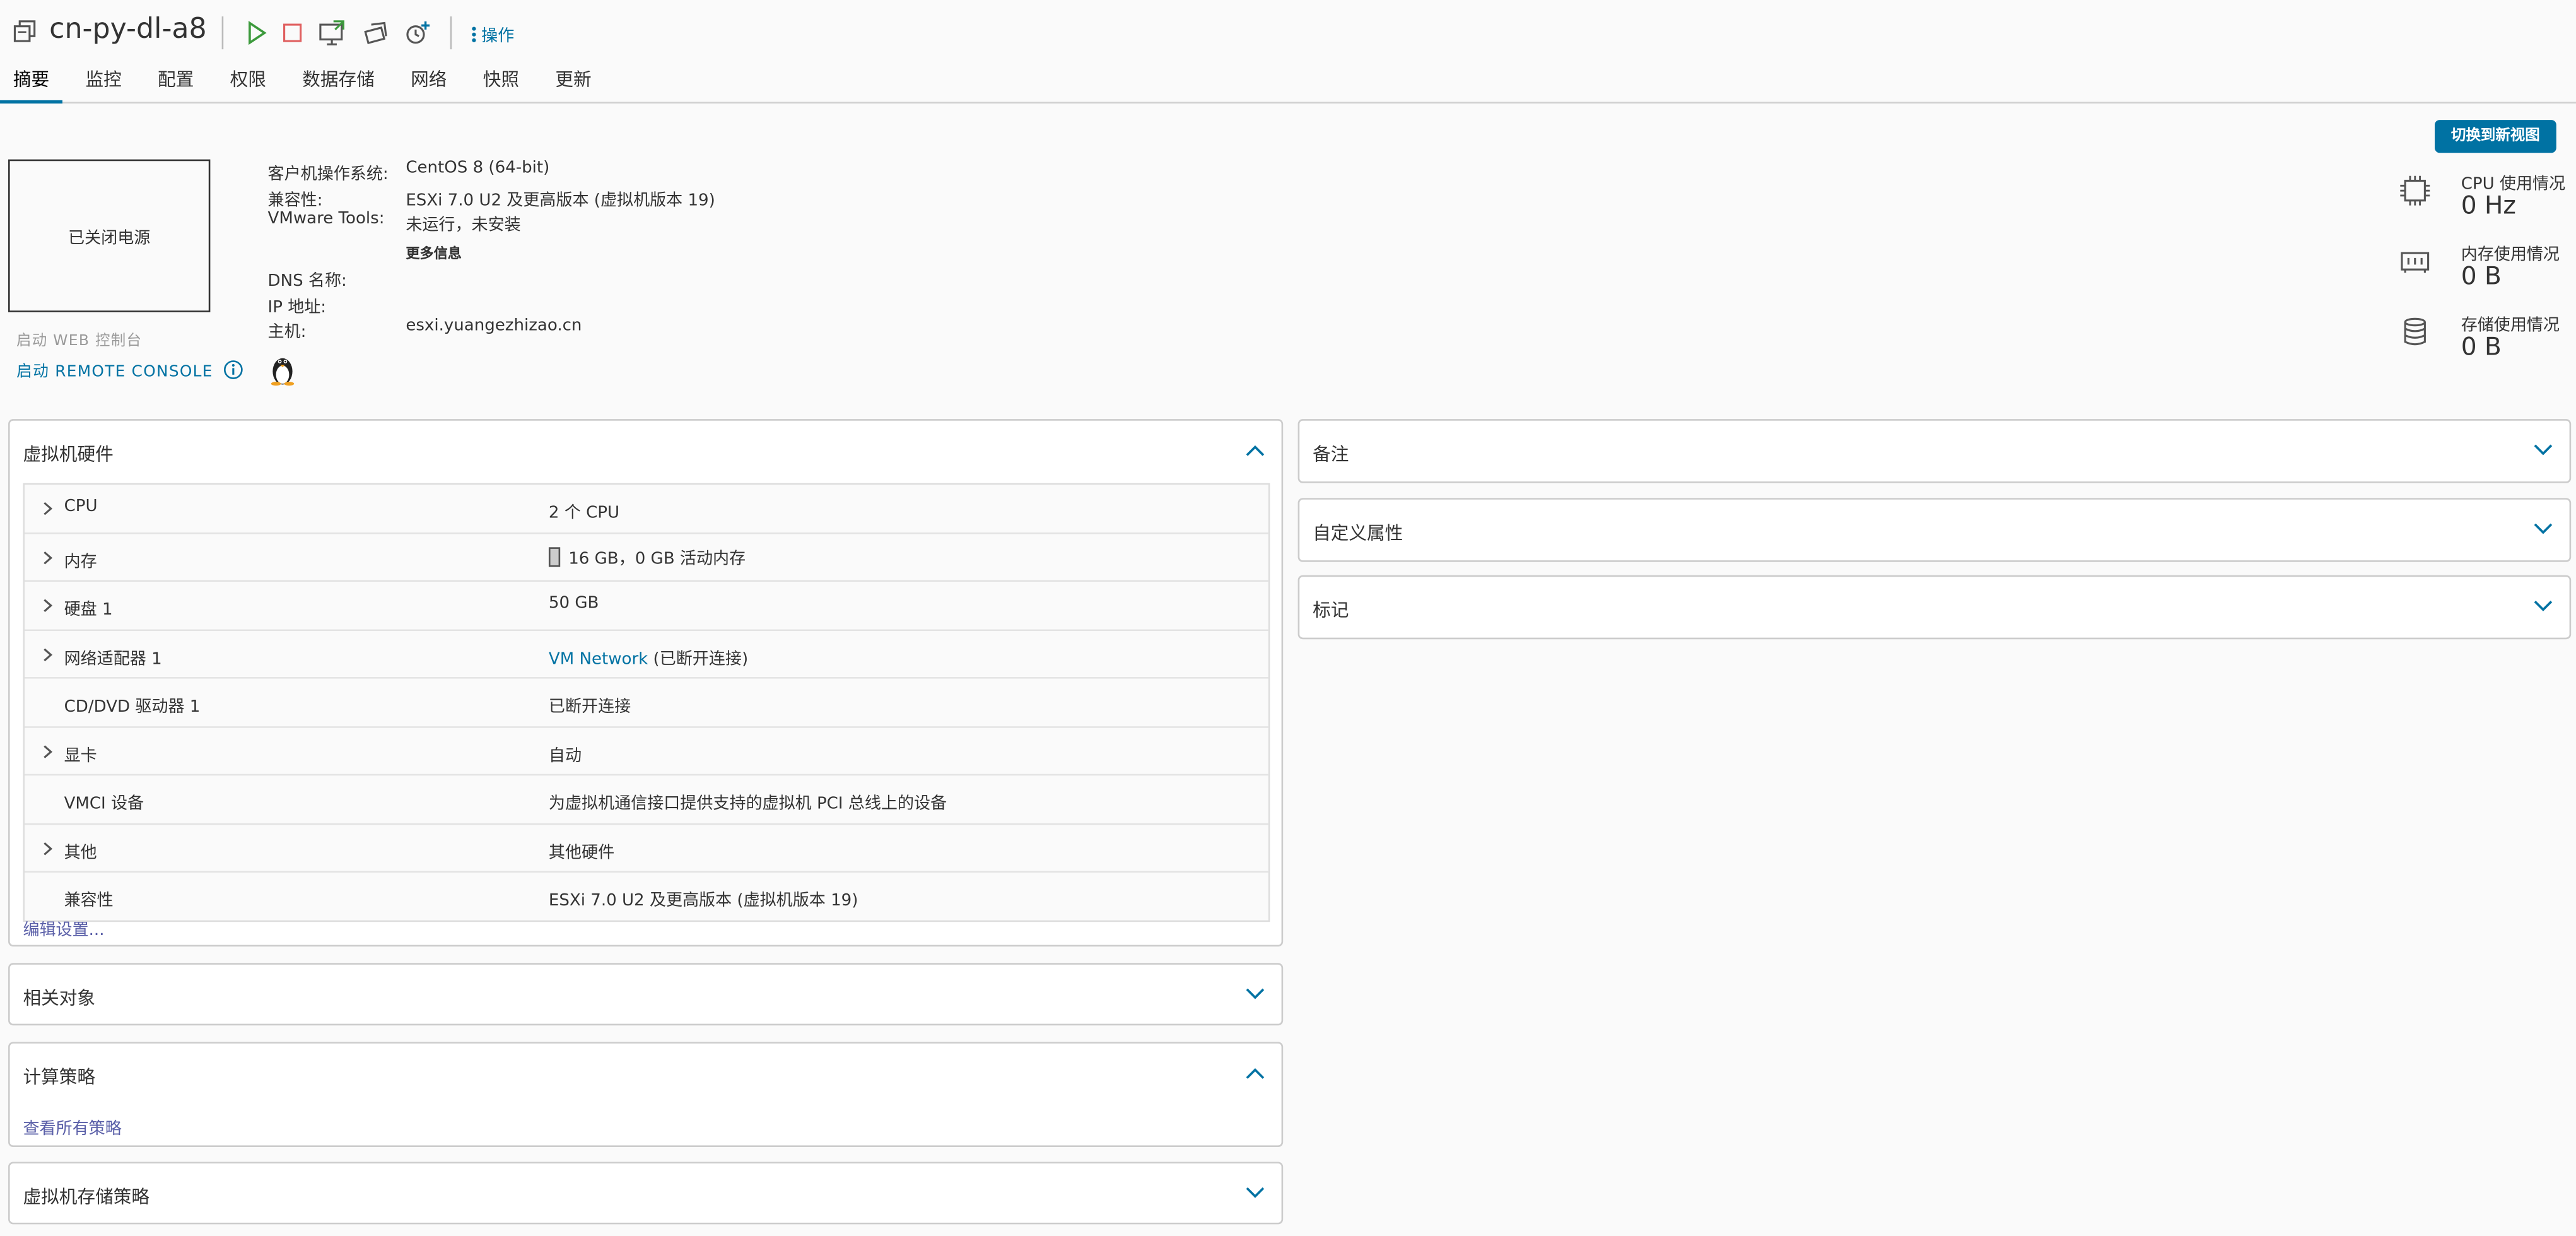 The width and height of the screenshot is (2576, 1236). I want to click on host-value: esxi.yuangezhizao.cn, so click(494, 327).